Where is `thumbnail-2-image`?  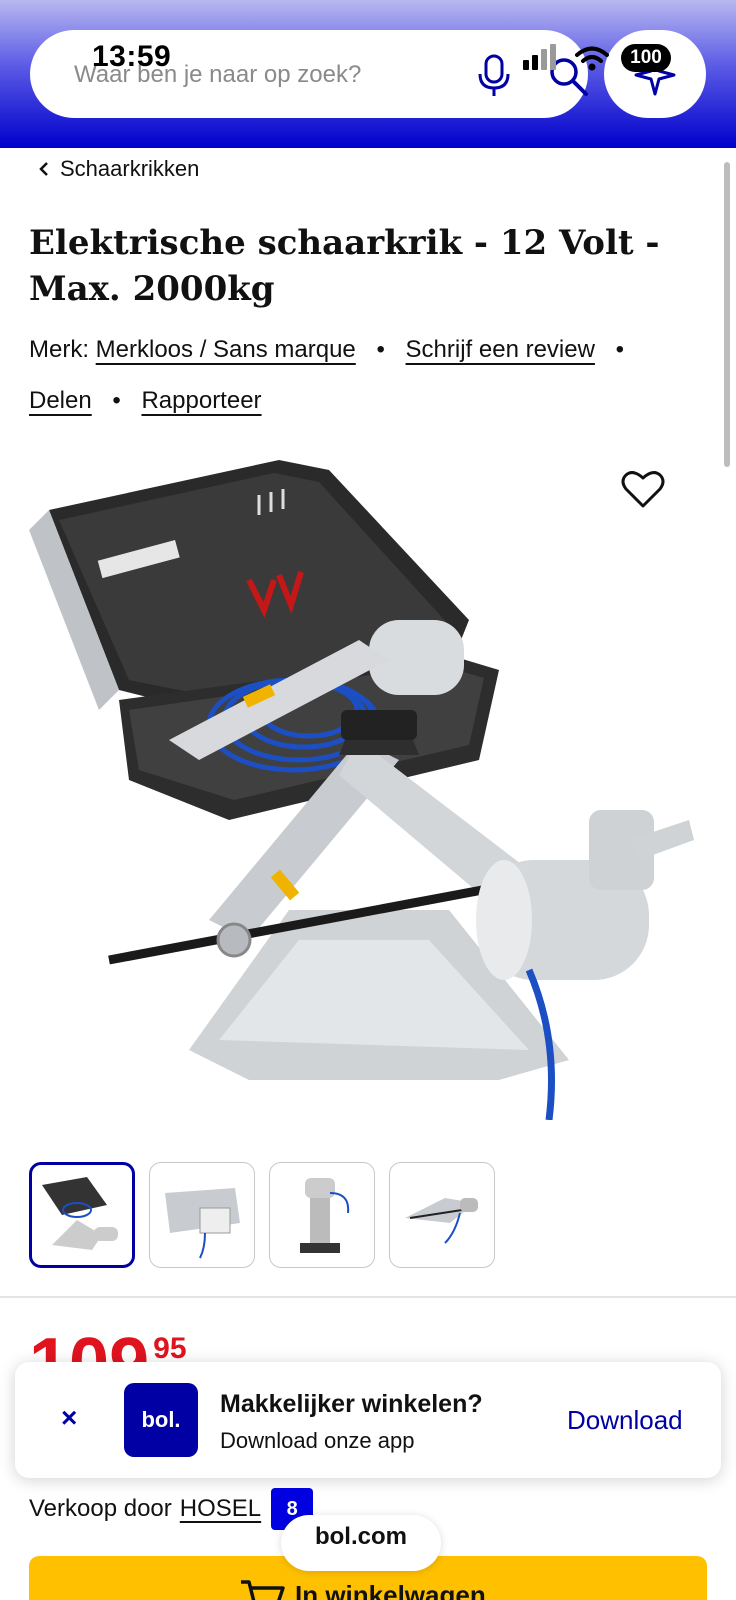
thumbnail-2-image is located at coordinates (202, 1223).